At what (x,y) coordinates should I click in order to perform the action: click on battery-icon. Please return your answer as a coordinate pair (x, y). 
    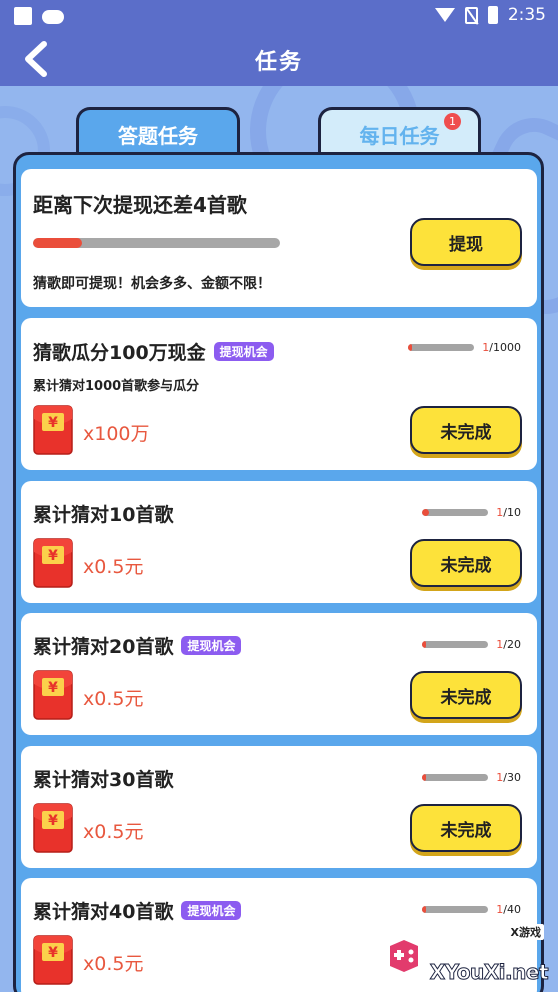
    Looking at the image, I should click on (492, 15).